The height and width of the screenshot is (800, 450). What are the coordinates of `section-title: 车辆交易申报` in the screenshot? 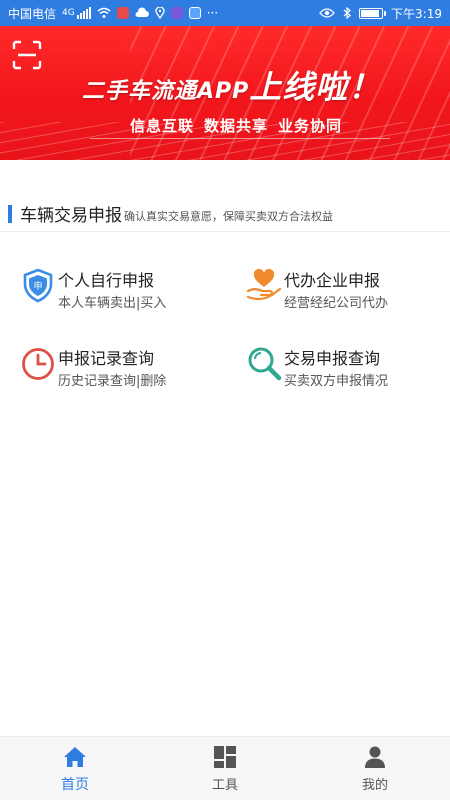 It's located at (71, 216).